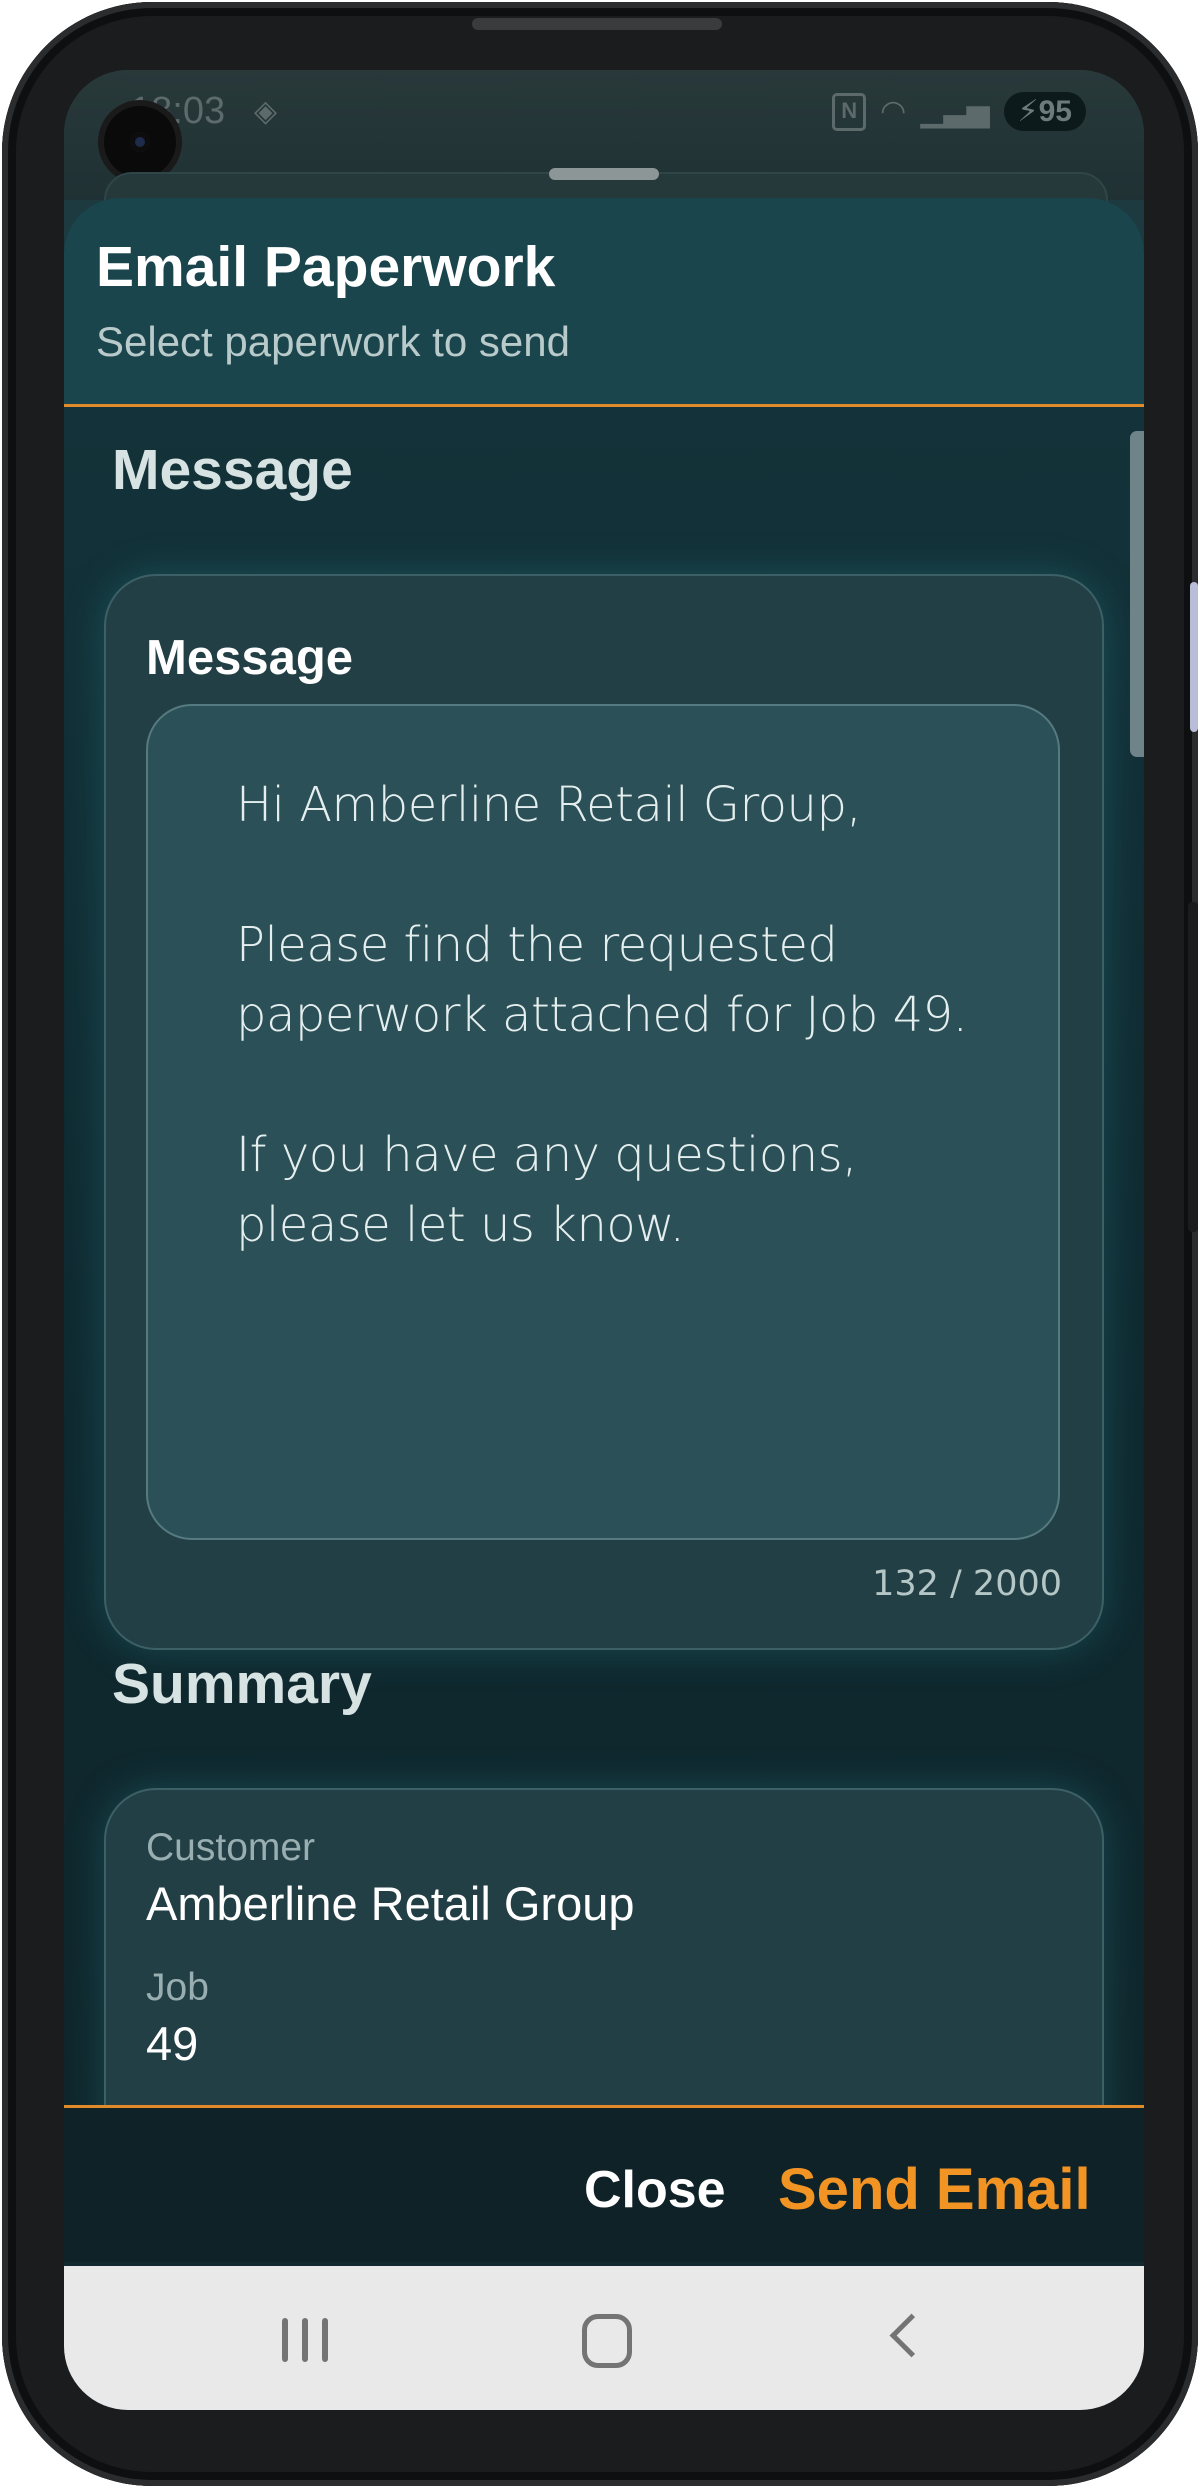 This screenshot has height=2491, width=1204. I want to click on back-icon, so click(911, 2335).